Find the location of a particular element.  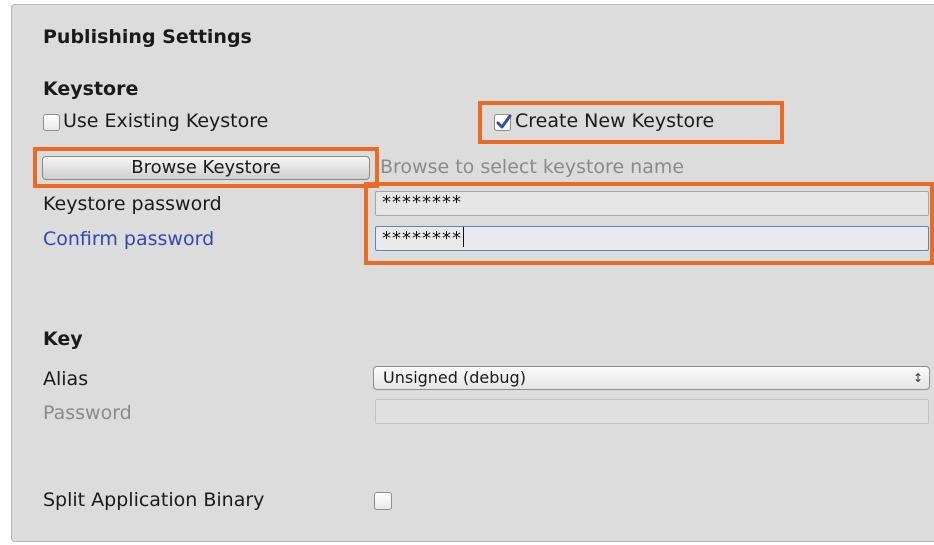

split-application-binary-checkbox is located at coordinates (383, 501).